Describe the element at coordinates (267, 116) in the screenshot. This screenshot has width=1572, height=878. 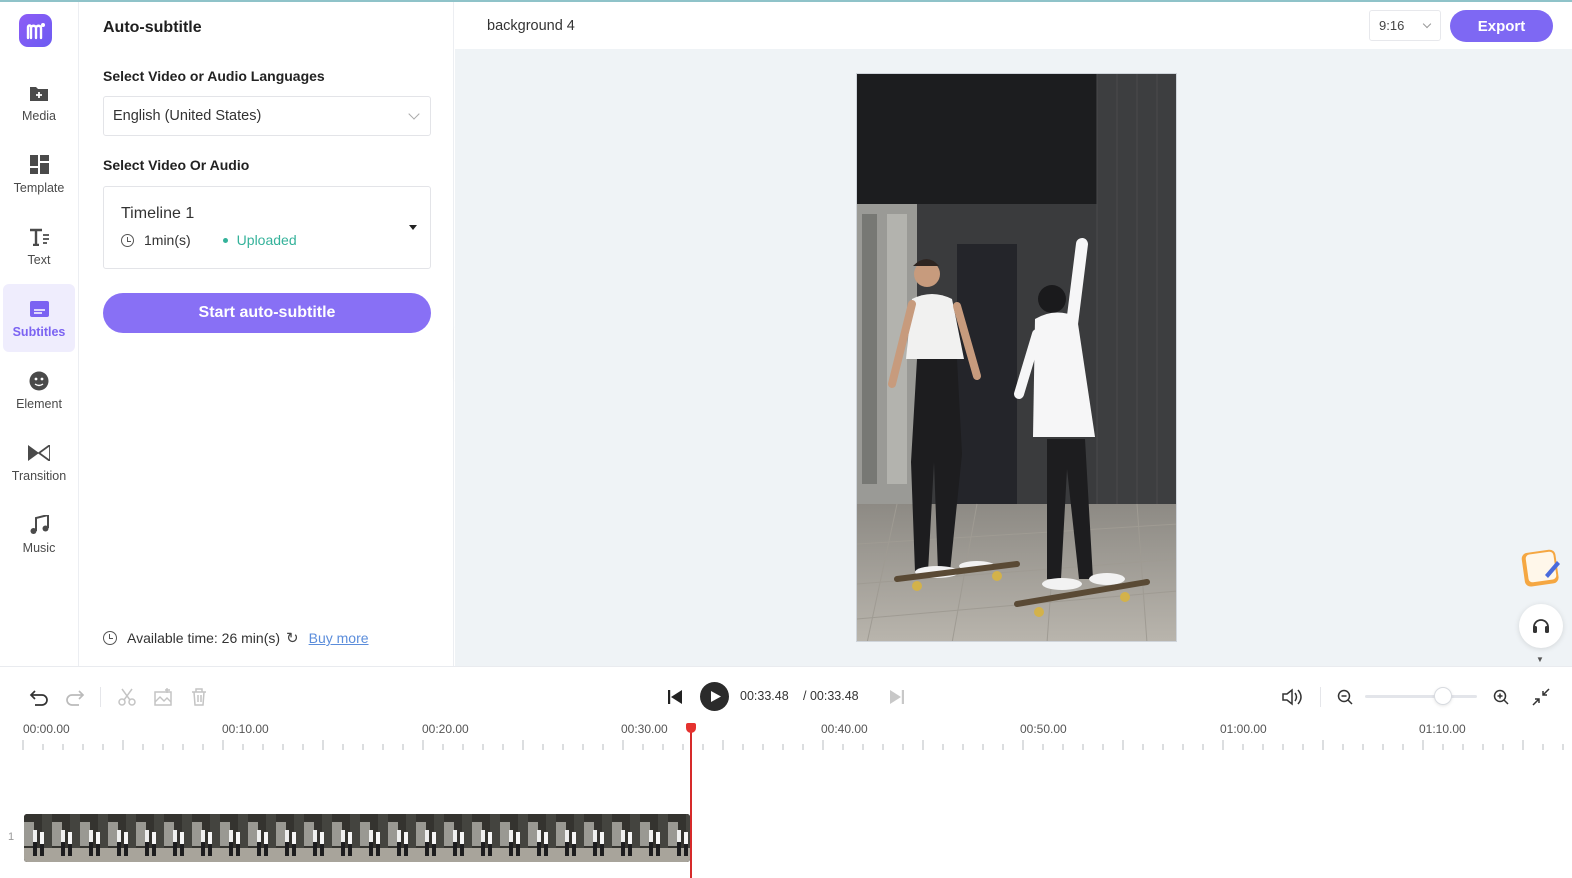
I see `language-select: English (United States)` at that location.